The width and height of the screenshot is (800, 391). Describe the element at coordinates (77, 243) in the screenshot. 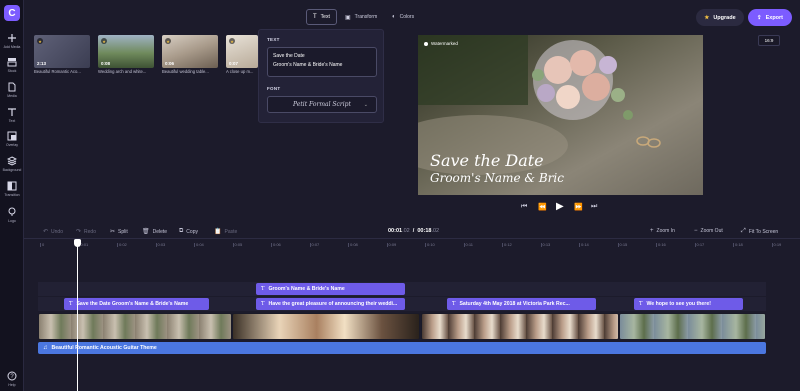

I see `playhead-handle` at that location.